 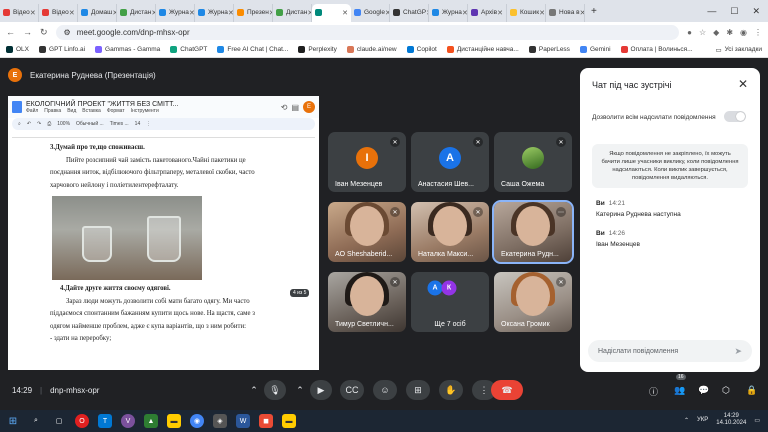 What do you see at coordinates (418, 390) in the screenshot?
I see `present-button: ⊞` at bounding box center [418, 390].